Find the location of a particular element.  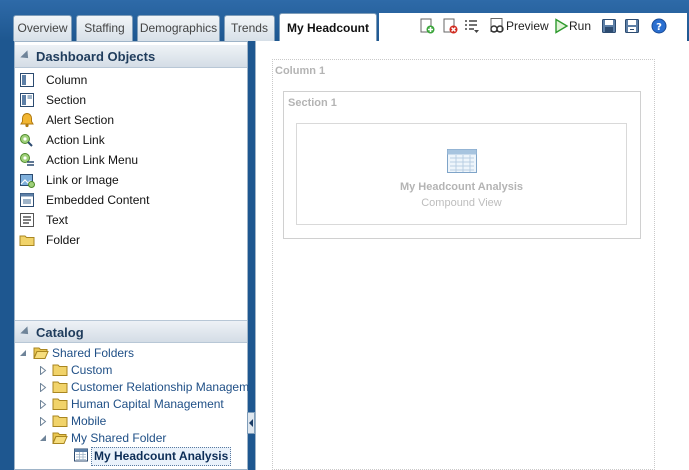

action-link-icon is located at coordinates (26, 140).